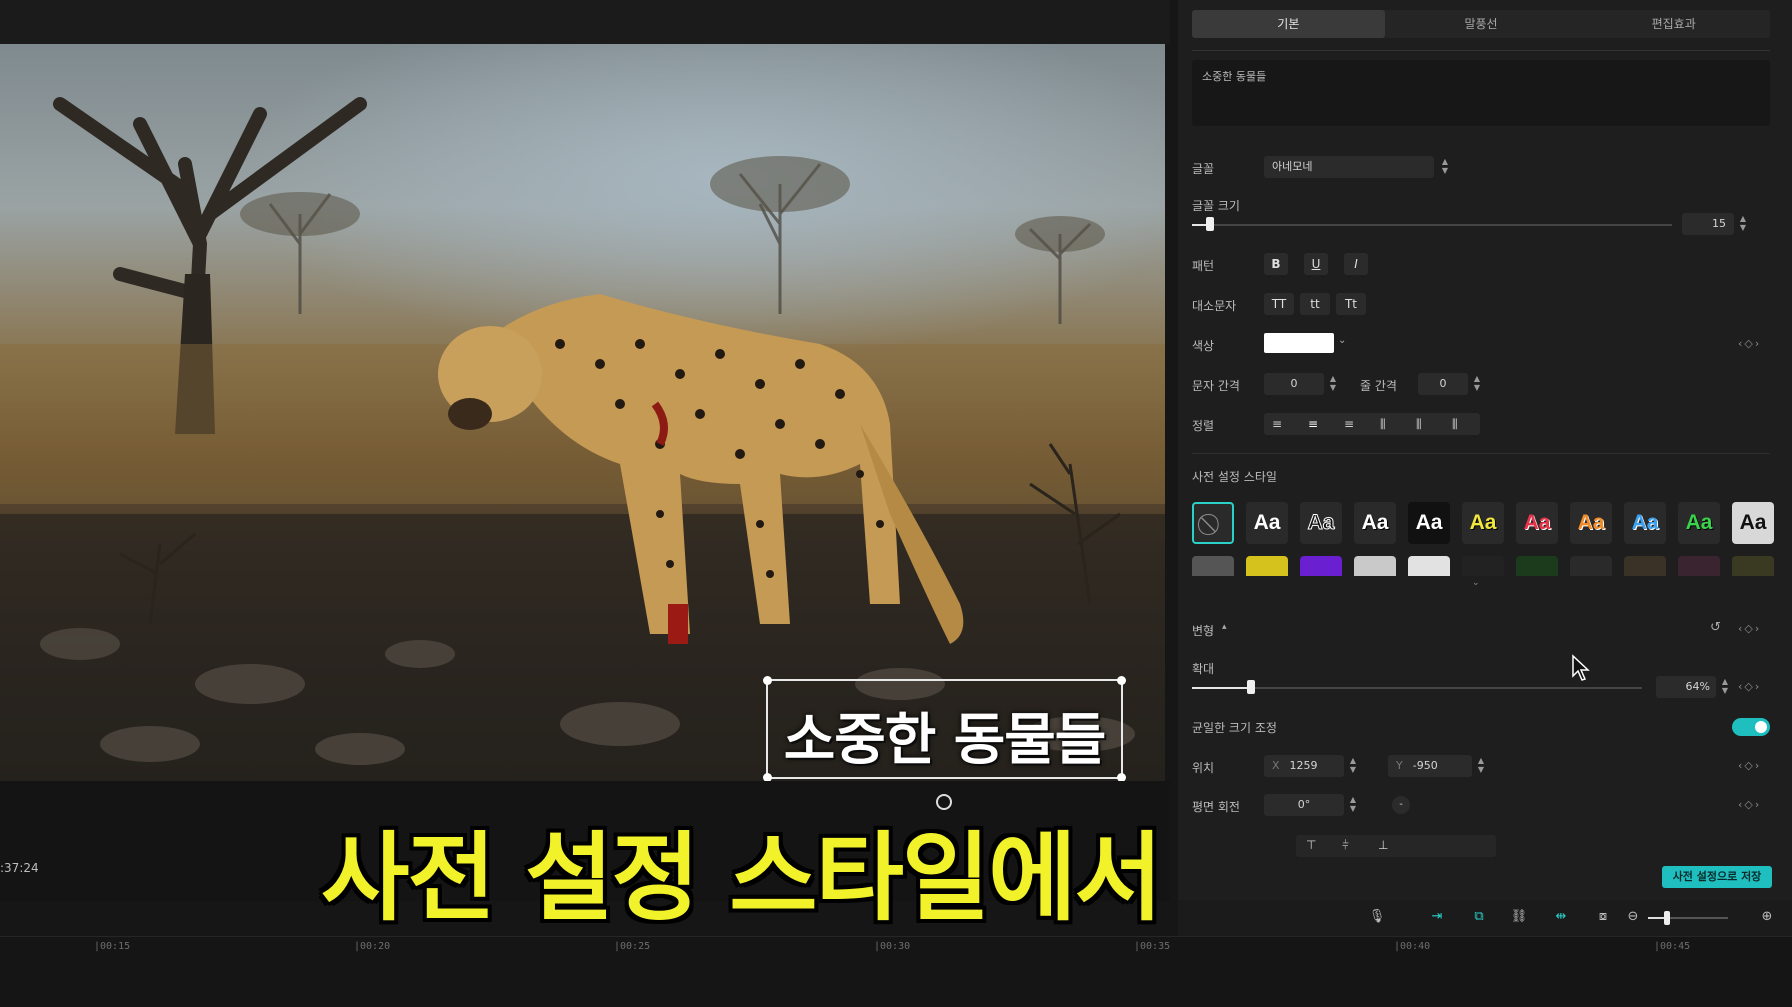 This screenshot has height=1007, width=1792. Describe the element at coordinates (1725, 687) in the screenshot. I see `scale-stepper-icon: ▲ ▼` at that location.